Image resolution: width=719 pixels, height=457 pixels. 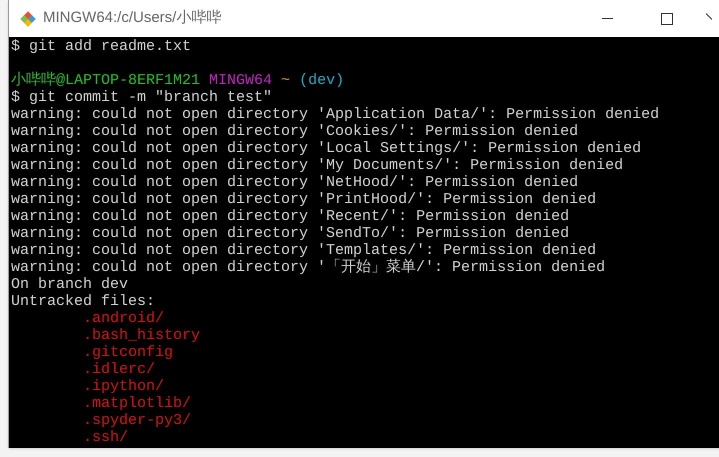 What do you see at coordinates (317, 165) in the screenshot?
I see `output-line: warning: could not open directory 'My Documents/': Permission denied` at bounding box center [317, 165].